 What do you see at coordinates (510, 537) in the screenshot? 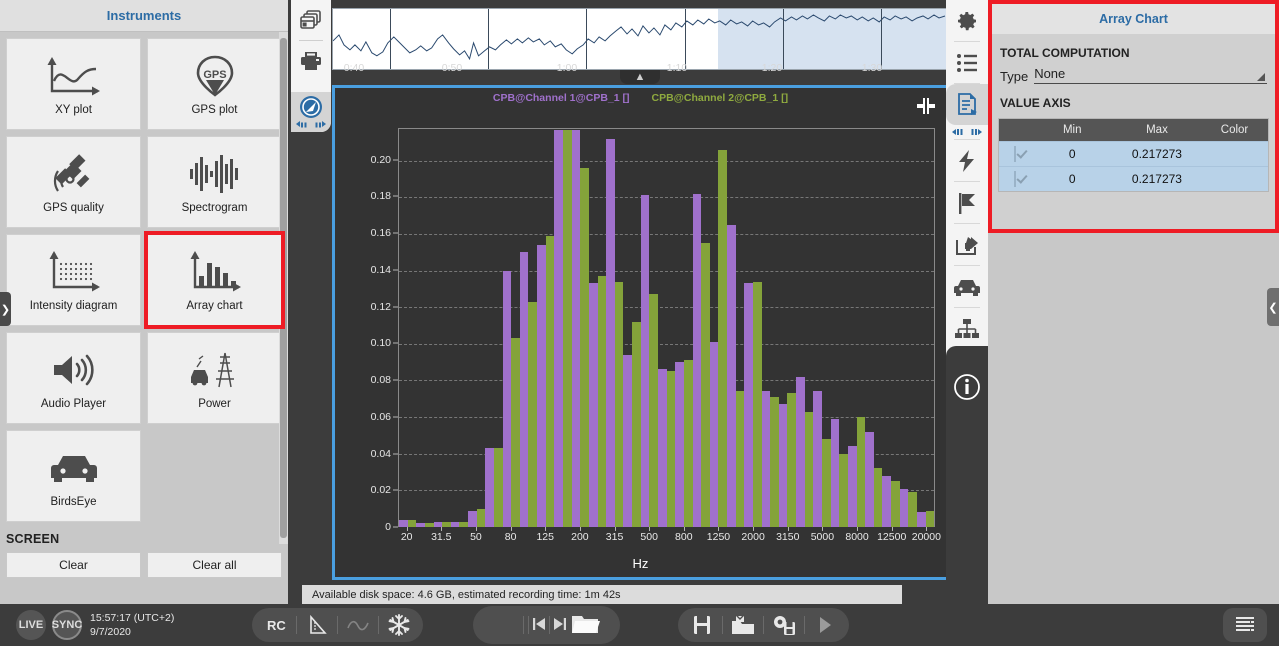
I see `x-axis-tick-label: 80` at bounding box center [510, 537].